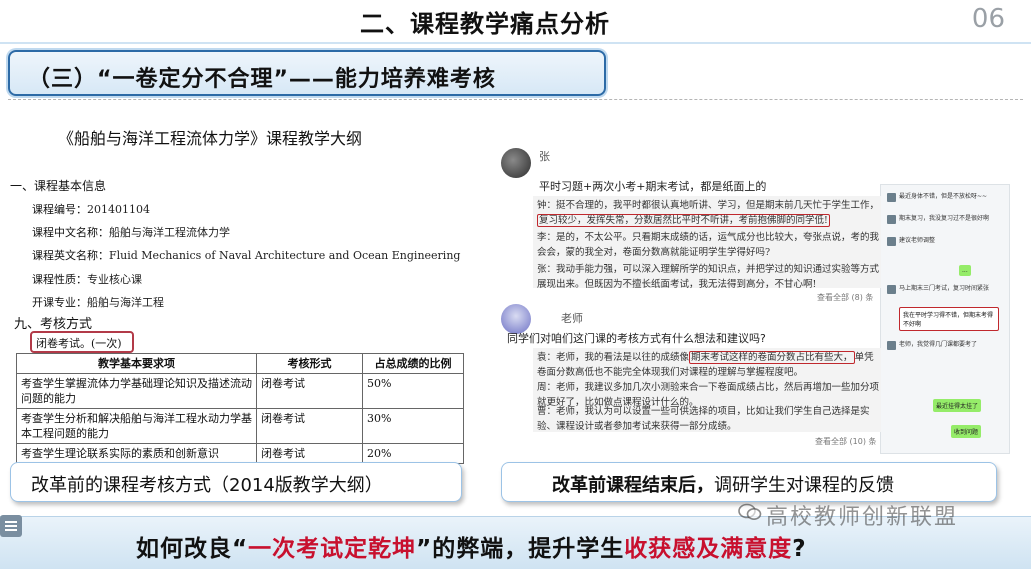  I want to click on table-cell: 30%, so click(413, 426).